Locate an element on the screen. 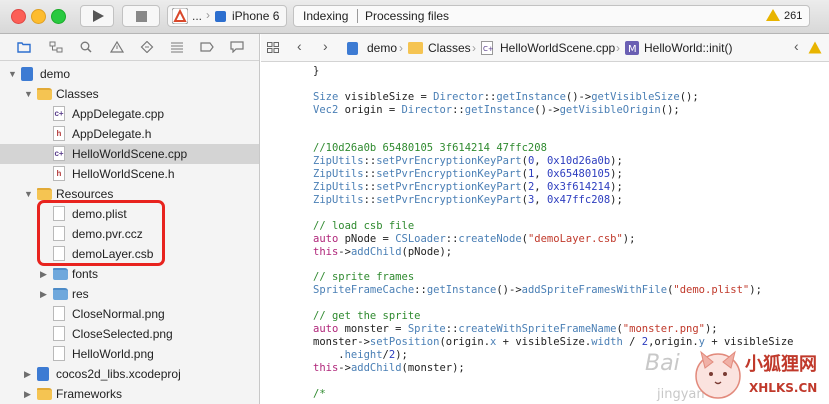 The height and width of the screenshot is (404, 829). folder-nav-icon is located at coordinates (24, 47).